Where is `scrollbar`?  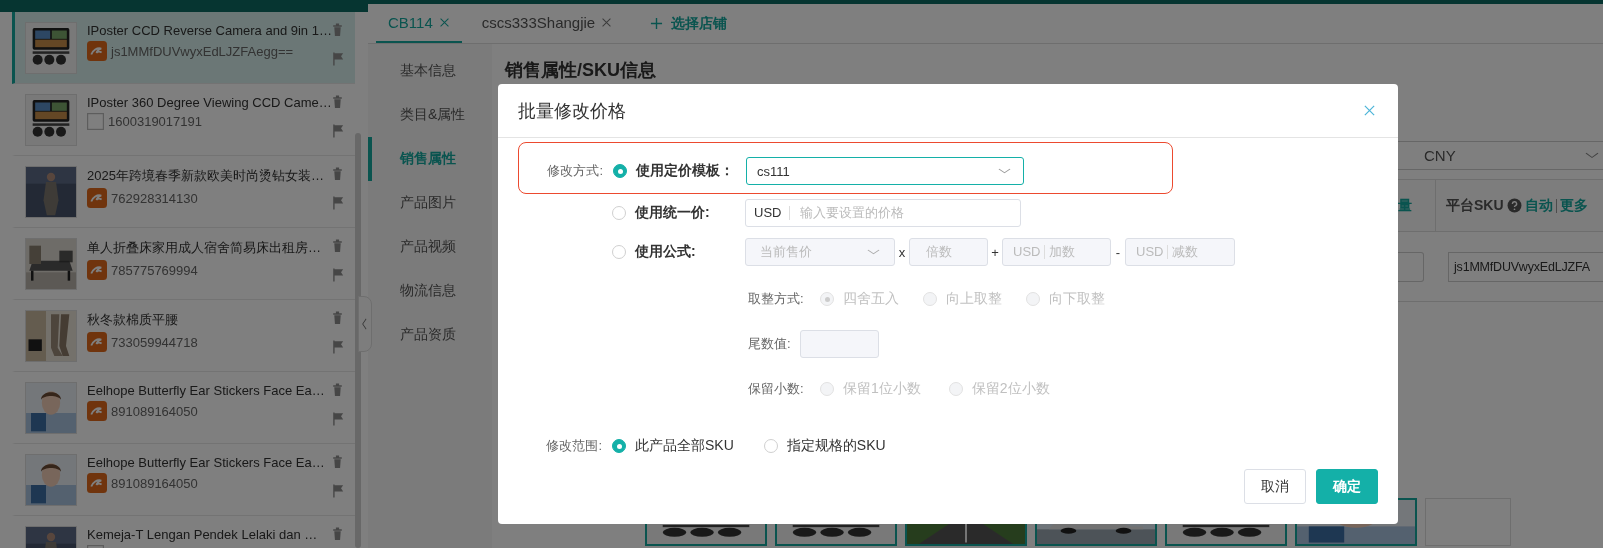
scrollbar is located at coordinates (358, 340).